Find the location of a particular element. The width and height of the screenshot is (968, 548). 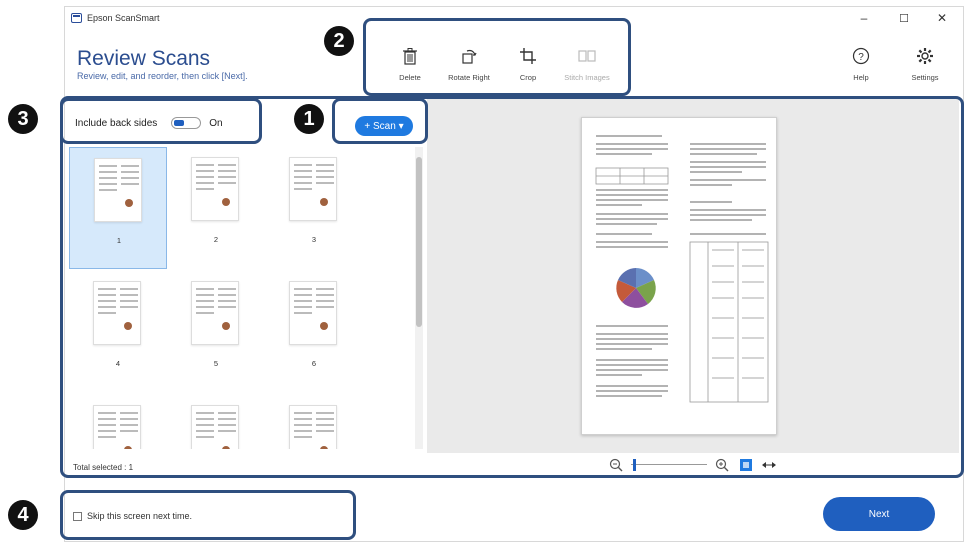

callout-badge-2: 2 is located at coordinates (339, 41).